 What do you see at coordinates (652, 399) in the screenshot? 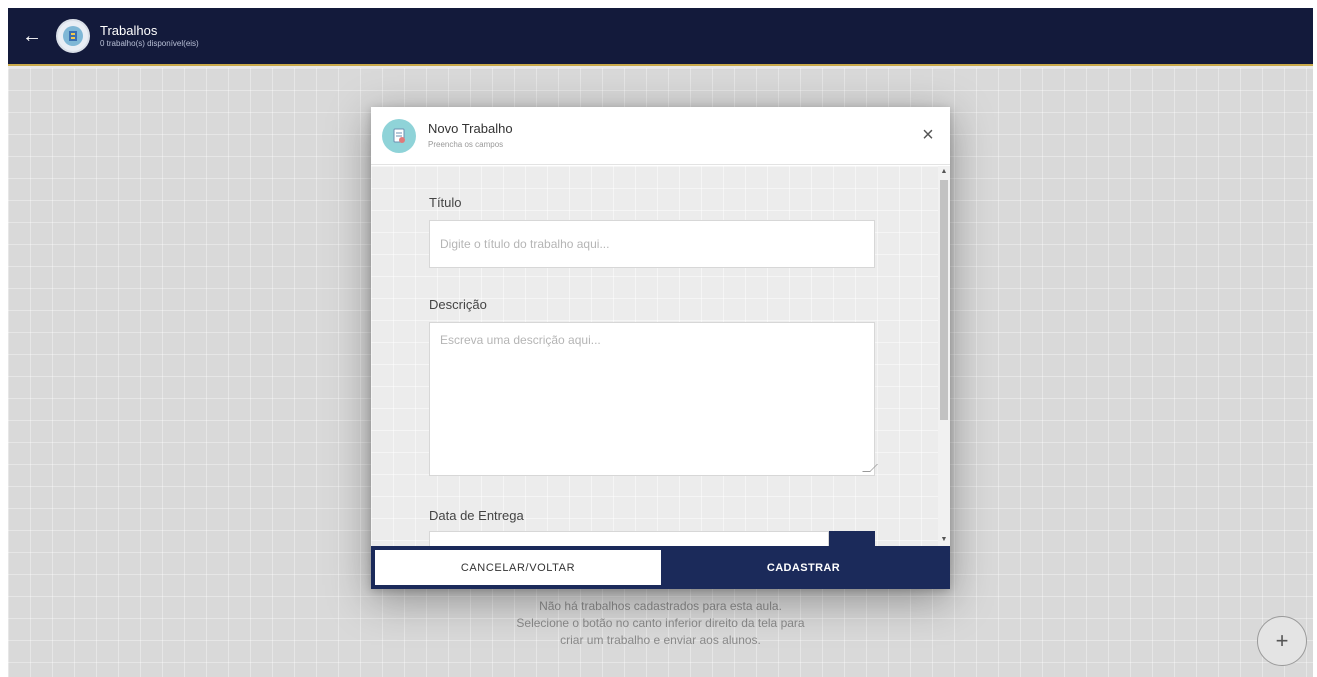
I see `description-textarea` at bounding box center [652, 399].